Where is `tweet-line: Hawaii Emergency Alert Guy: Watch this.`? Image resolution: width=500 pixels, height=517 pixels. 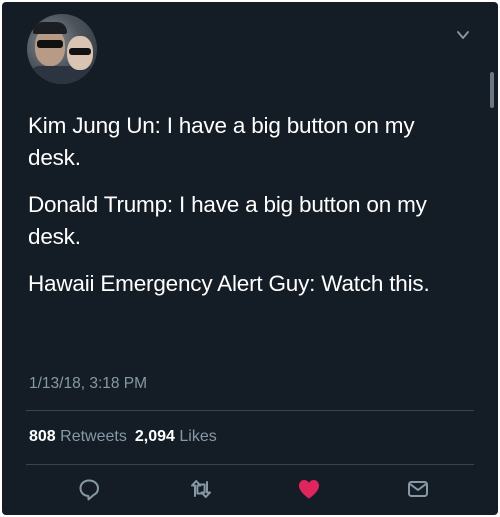
tweet-line: Hawaii Emergency Alert Guy: Watch this. is located at coordinates (229, 283).